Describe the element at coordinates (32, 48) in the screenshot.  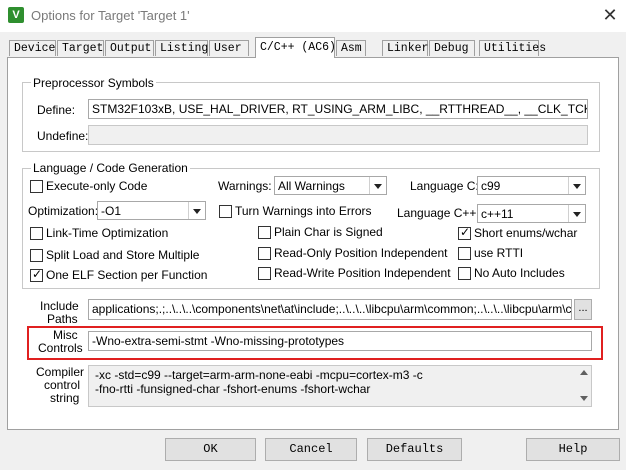
I see `tab-device: Device` at that location.